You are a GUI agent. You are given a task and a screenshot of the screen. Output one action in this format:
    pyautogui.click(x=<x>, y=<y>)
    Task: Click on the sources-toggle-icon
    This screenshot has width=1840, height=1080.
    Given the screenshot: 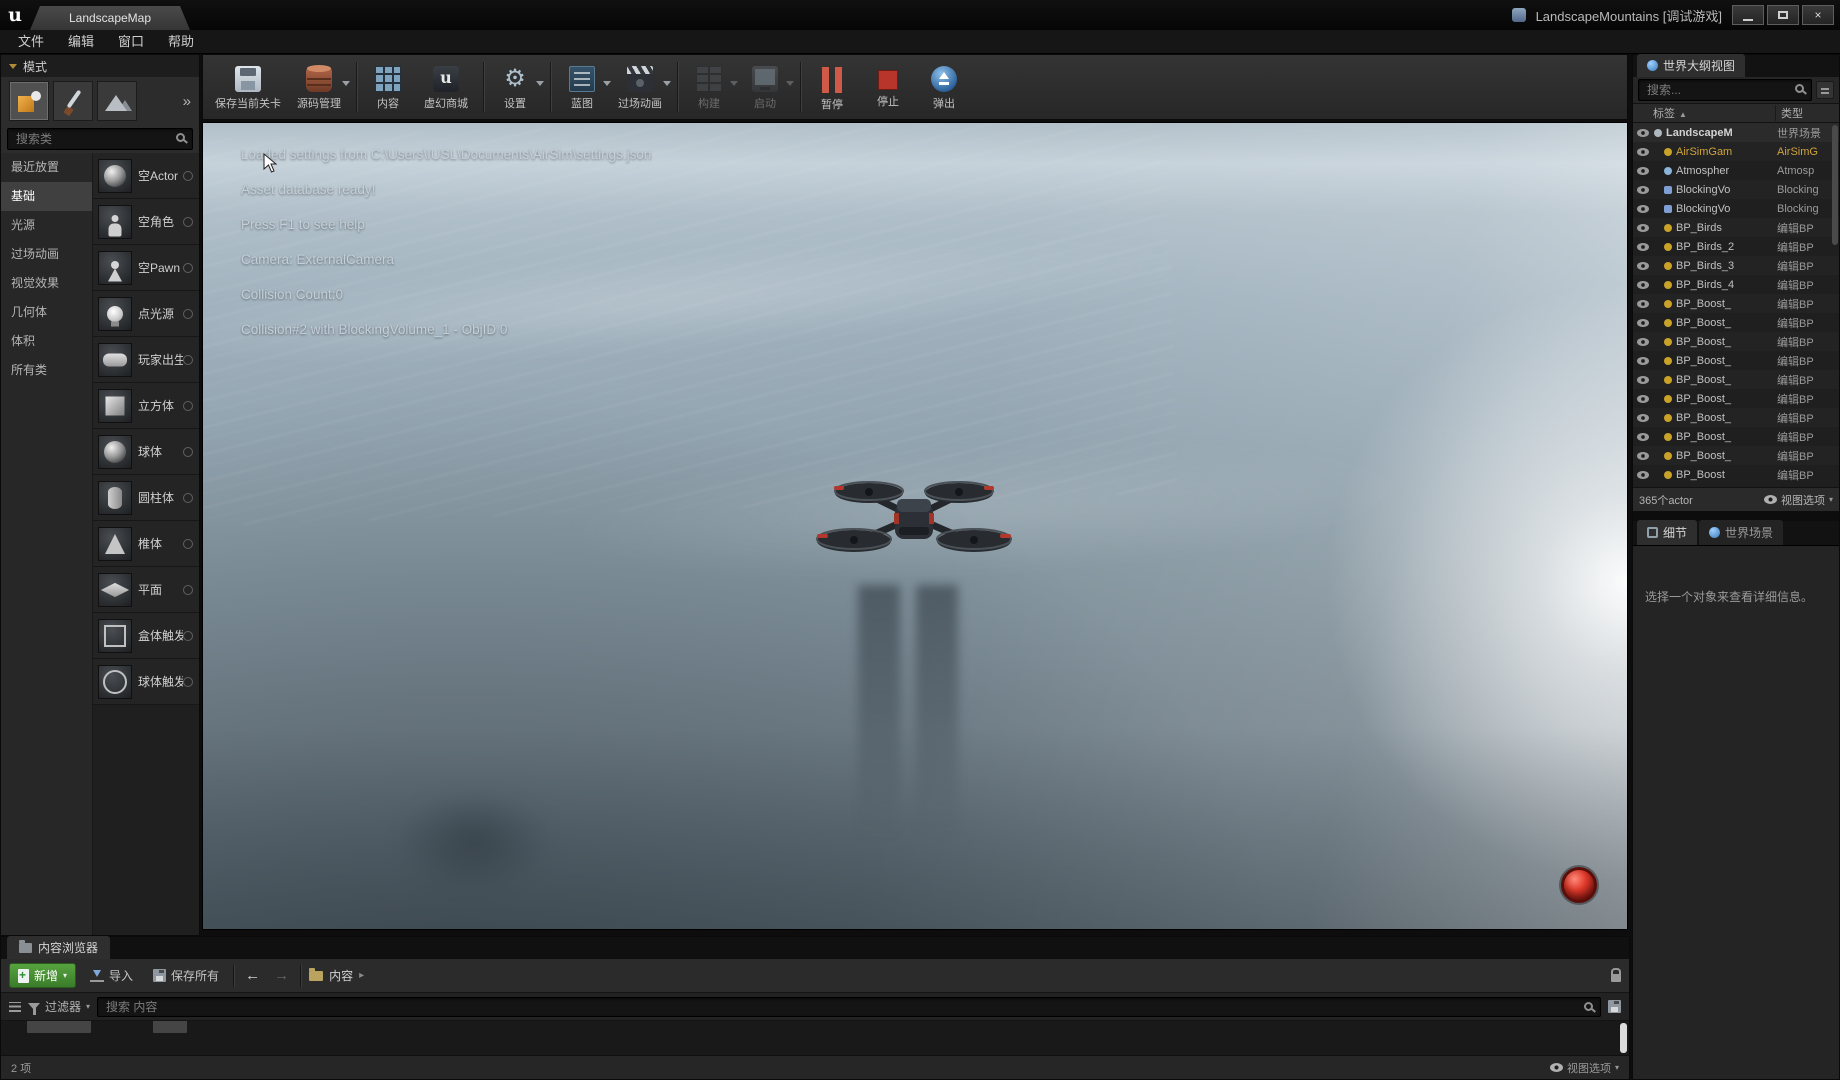 What is the action you would take?
    pyautogui.click(x=15, y=1006)
    